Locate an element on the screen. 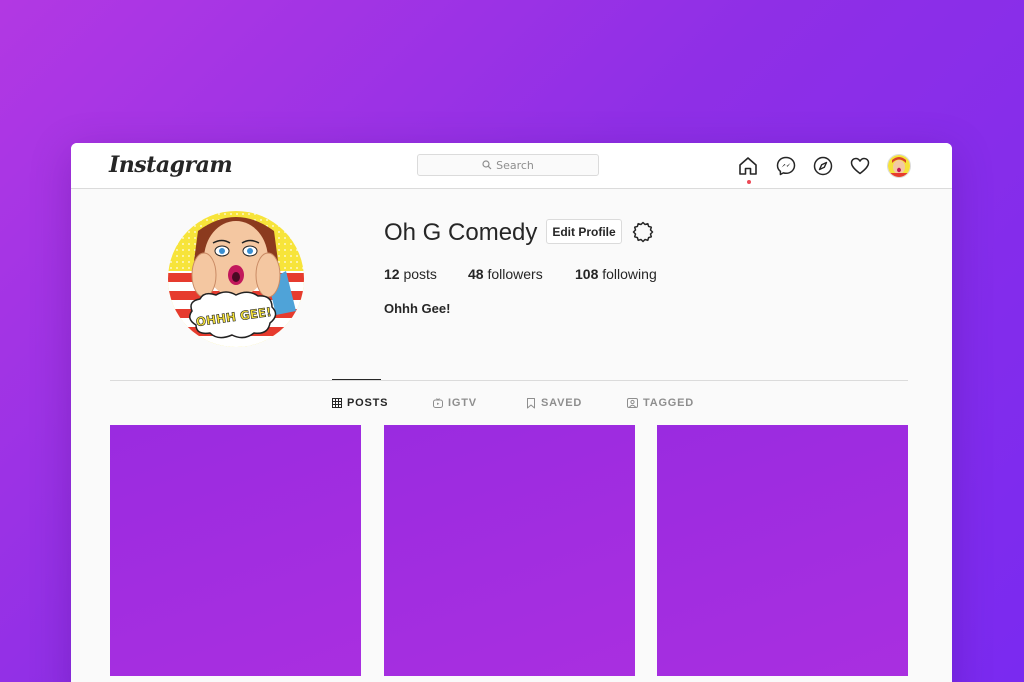  profile-illustration: OHHH GEE! is located at coordinates (236, 279).